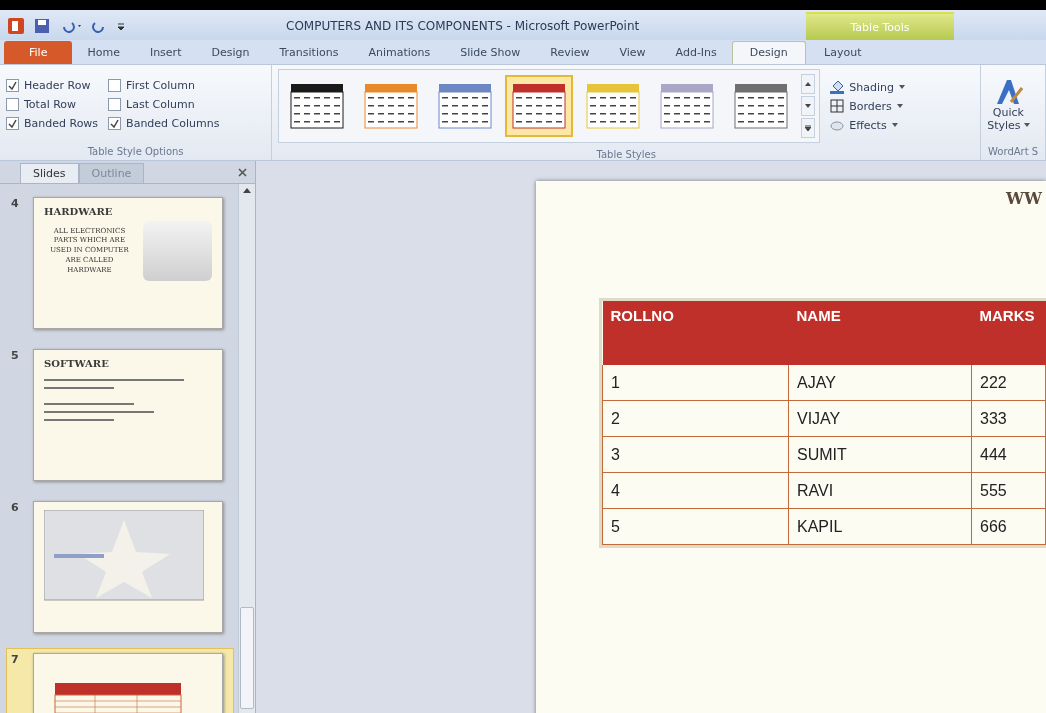 Image resolution: width=1046 pixels, height=713 pixels. I want to click on ribbon-tab: View, so click(632, 52).